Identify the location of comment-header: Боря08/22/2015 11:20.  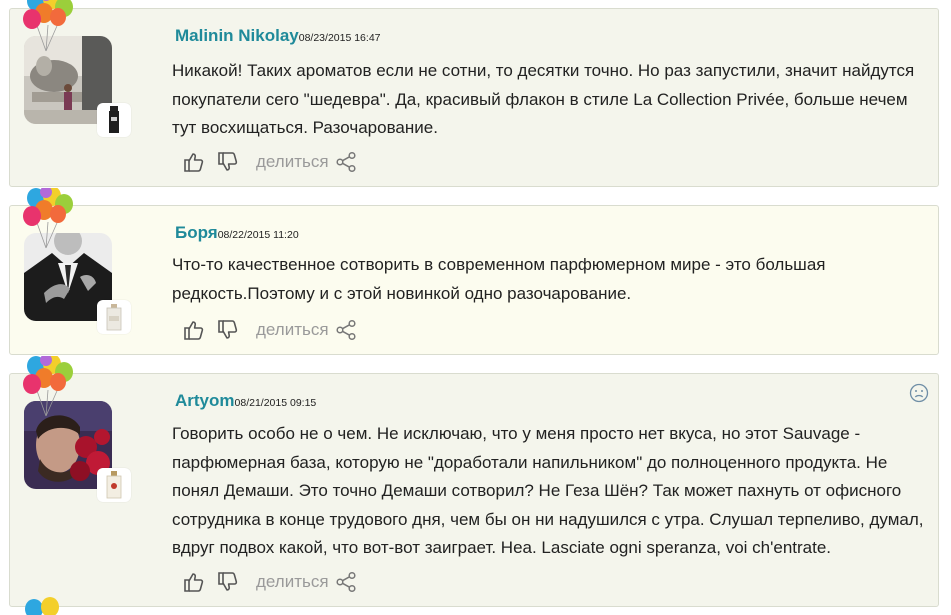
(237, 233).